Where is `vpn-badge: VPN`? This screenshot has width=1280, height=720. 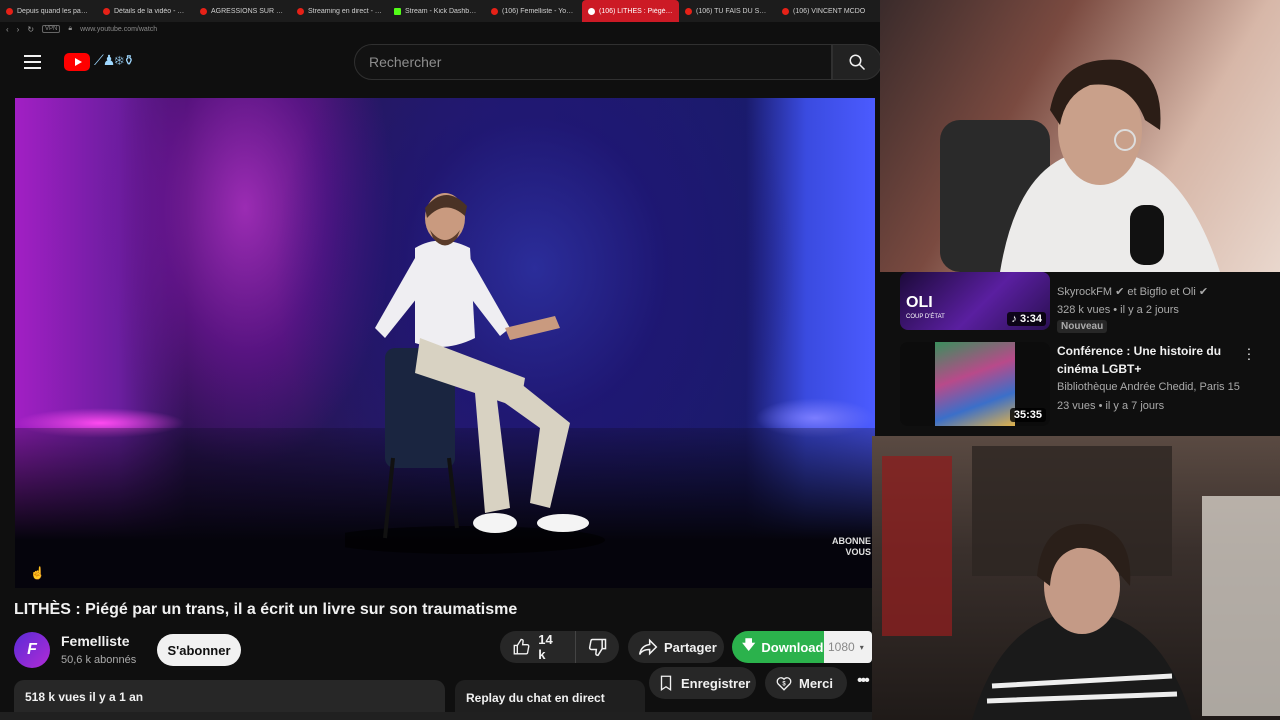
vpn-badge: VPN is located at coordinates (51, 29).